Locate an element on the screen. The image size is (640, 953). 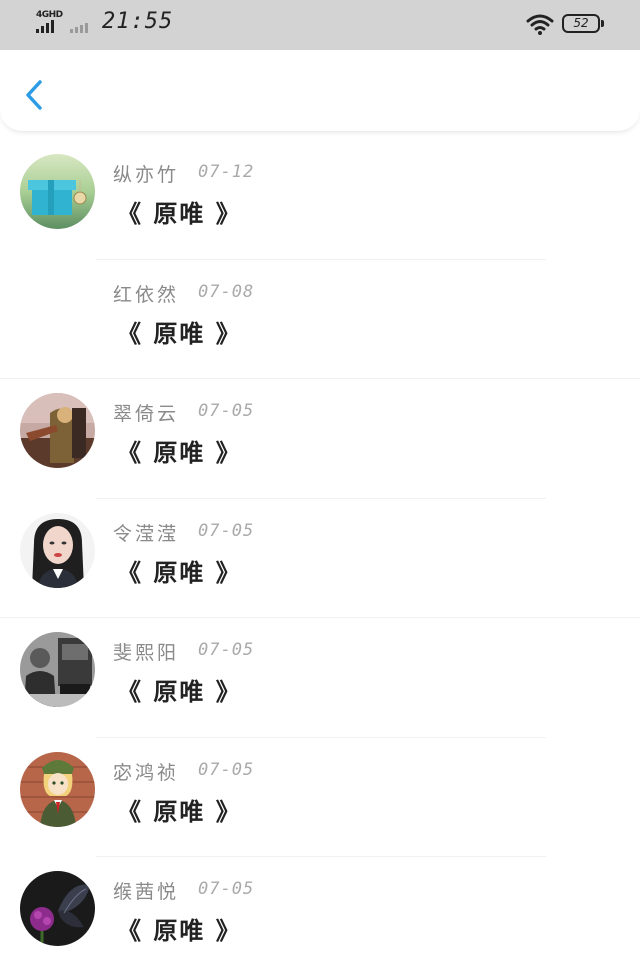
list-item: 翠倚云 07-05 《 原唯 》 is located at coordinates (320, 439).